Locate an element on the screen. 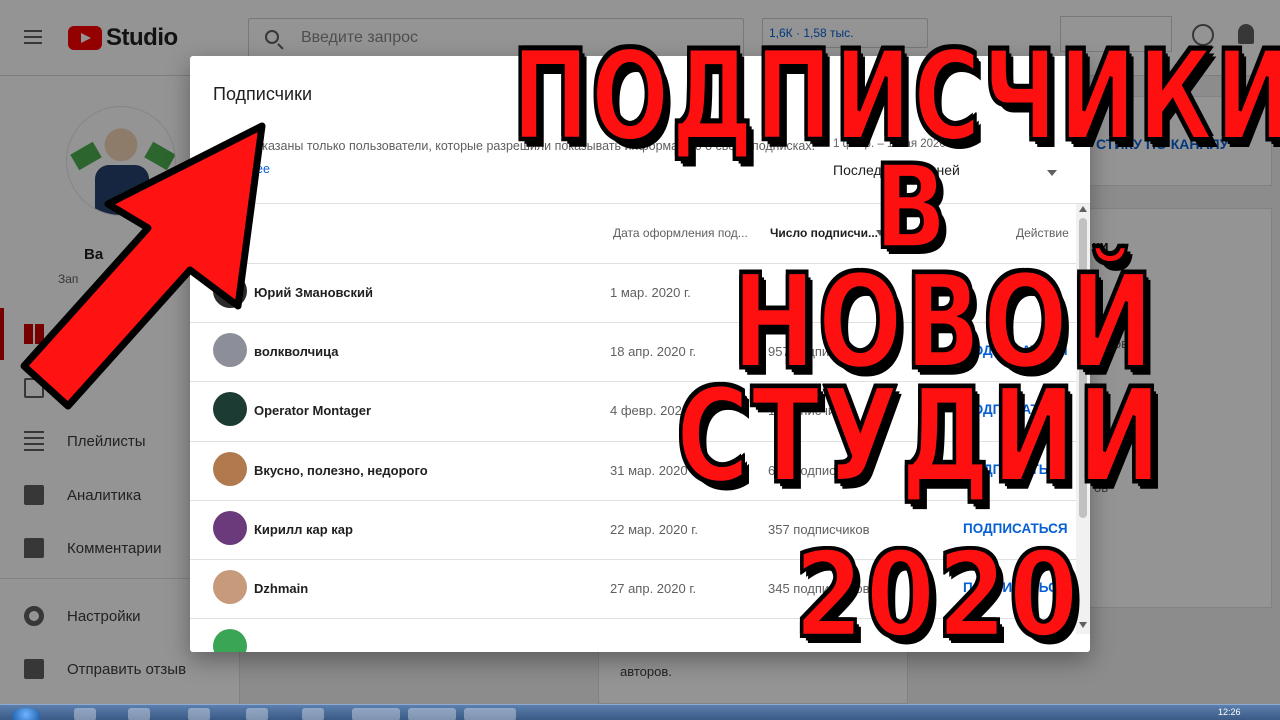 The width and height of the screenshot is (1280, 720). subscriber-name: Кирилл кар кар is located at coordinates (303, 529).